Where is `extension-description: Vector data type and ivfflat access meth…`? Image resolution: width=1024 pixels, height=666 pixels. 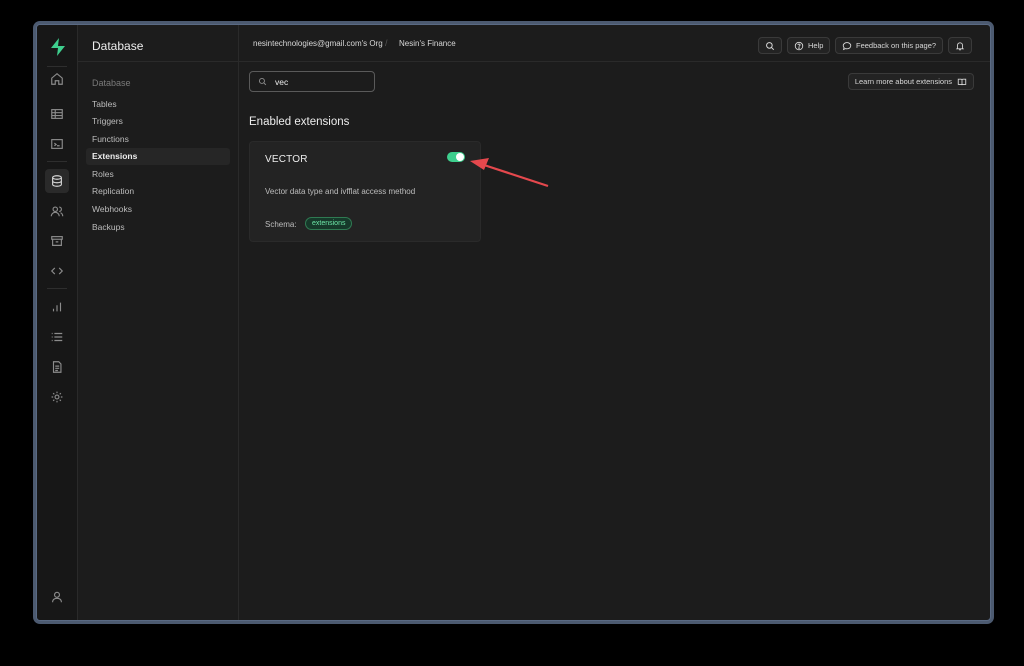 extension-description: Vector data type and ivfflat access meth… is located at coordinates (340, 191).